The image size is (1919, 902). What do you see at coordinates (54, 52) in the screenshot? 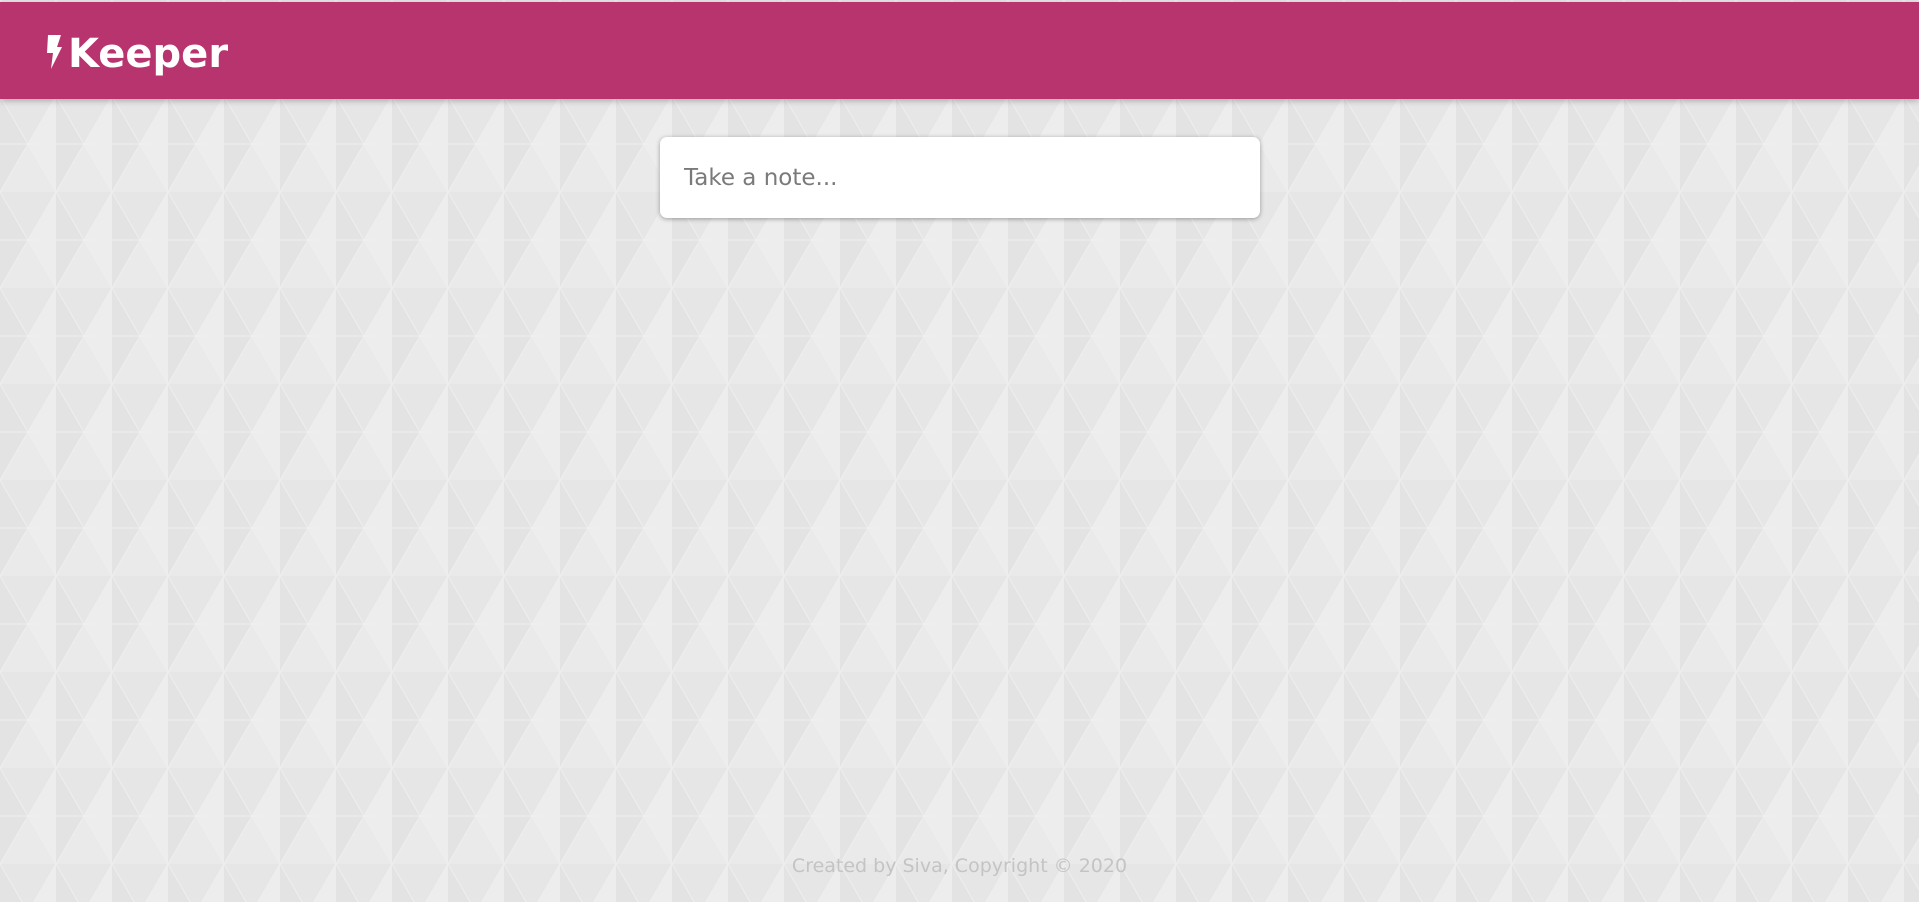
I see `lightning-bolt-icon` at bounding box center [54, 52].